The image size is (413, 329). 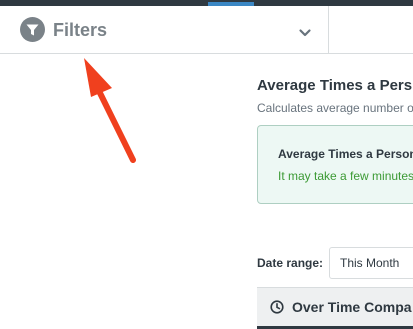 I want to click on notice-text: It may take a few minutes, so click(x=345, y=176).